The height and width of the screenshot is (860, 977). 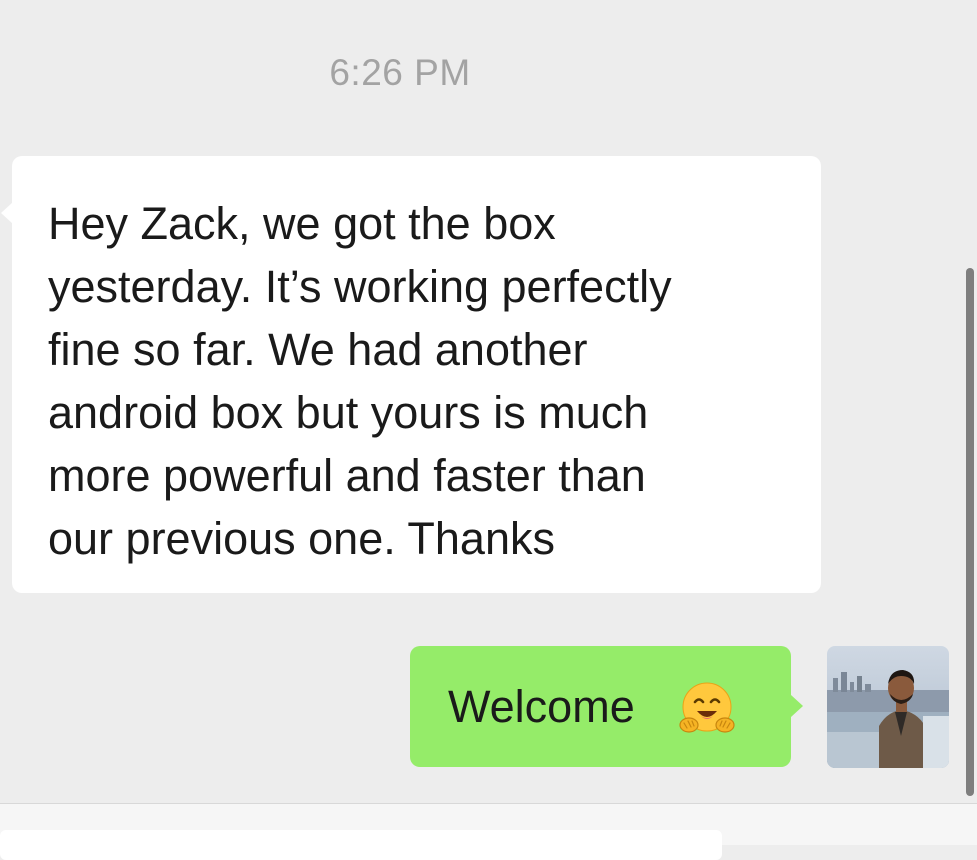 What do you see at coordinates (400, 72) in the screenshot?
I see `message-timestamp: 6:26 PM` at bounding box center [400, 72].